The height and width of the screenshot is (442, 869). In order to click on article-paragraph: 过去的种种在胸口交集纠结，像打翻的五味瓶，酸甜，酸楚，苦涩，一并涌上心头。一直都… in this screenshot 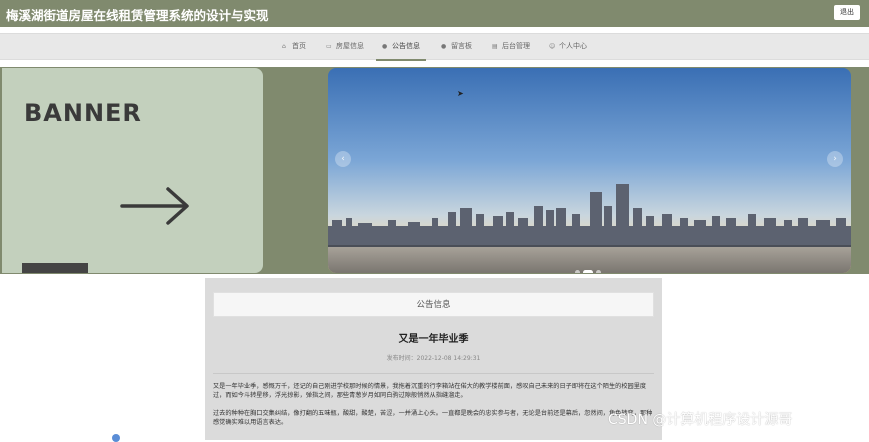, I will do `click(433, 418)`.